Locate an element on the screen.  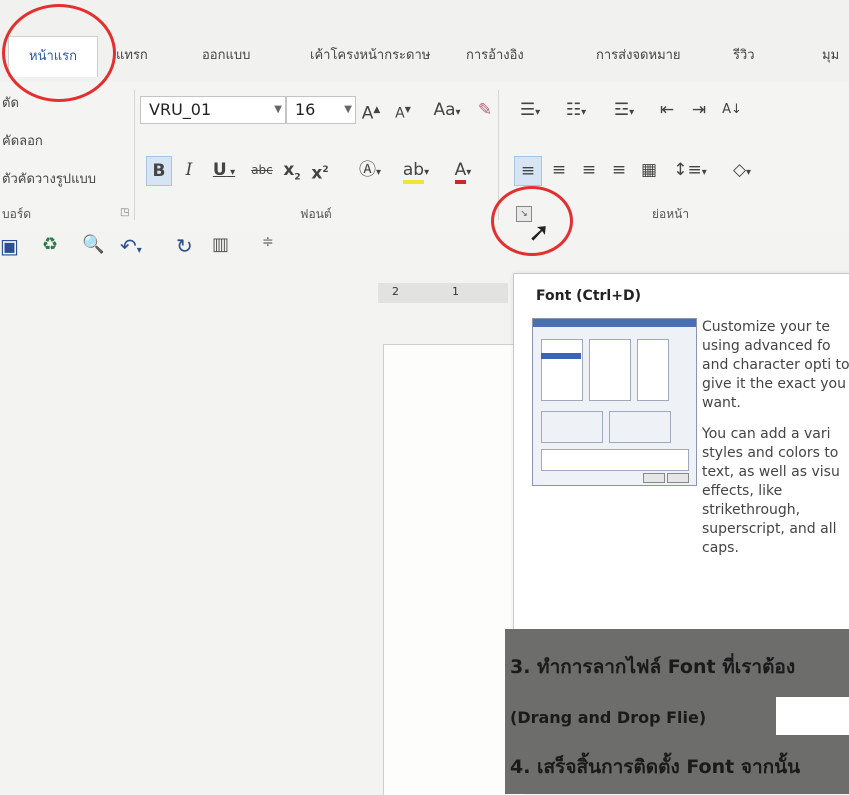
bold-icon: B is located at coordinates (159, 171).